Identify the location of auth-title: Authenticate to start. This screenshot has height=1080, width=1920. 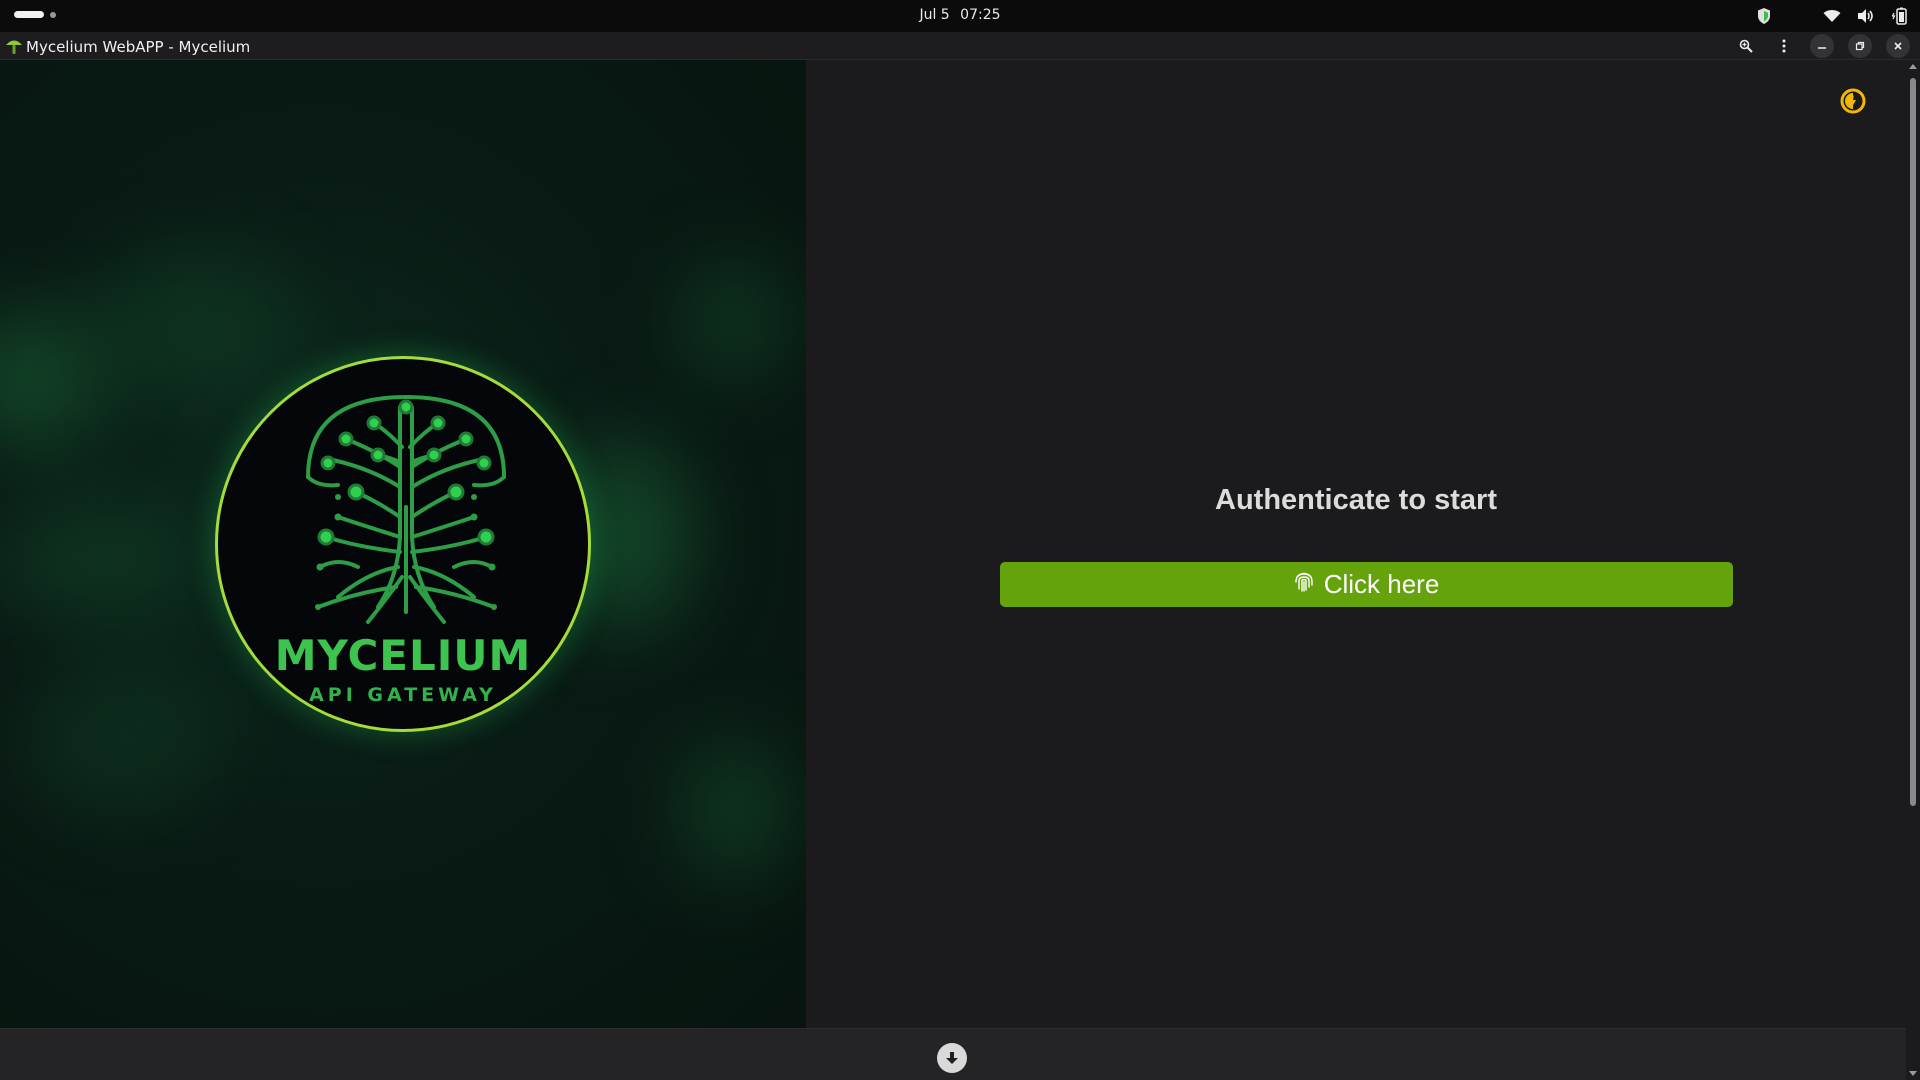
(1356, 500).